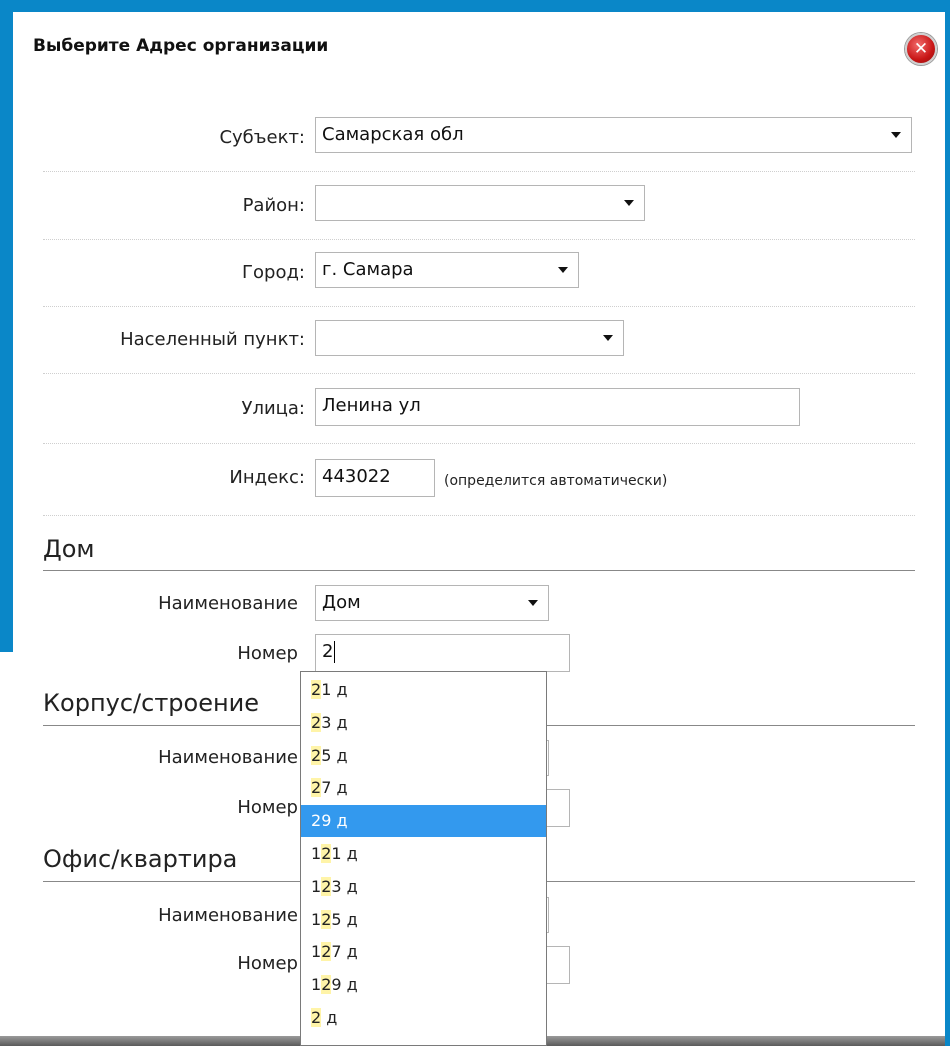 Image resolution: width=950 pixels, height=1046 pixels. I want to click on text-caret, so click(335, 652).